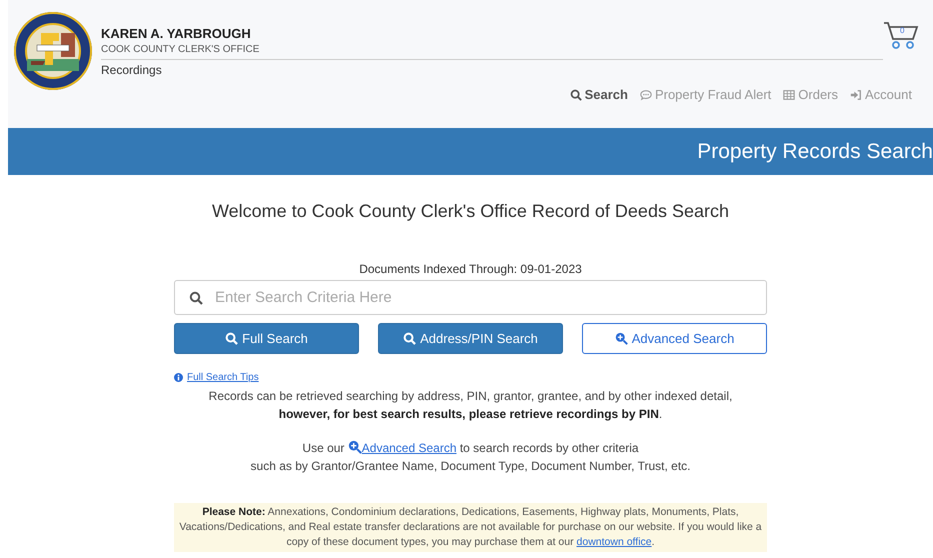 The height and width of the screenshot is (558, 933). Describe the element at coordinates (402, 448) in the screenshot. I see `advanced-search-link: Advanced Search` at that location.